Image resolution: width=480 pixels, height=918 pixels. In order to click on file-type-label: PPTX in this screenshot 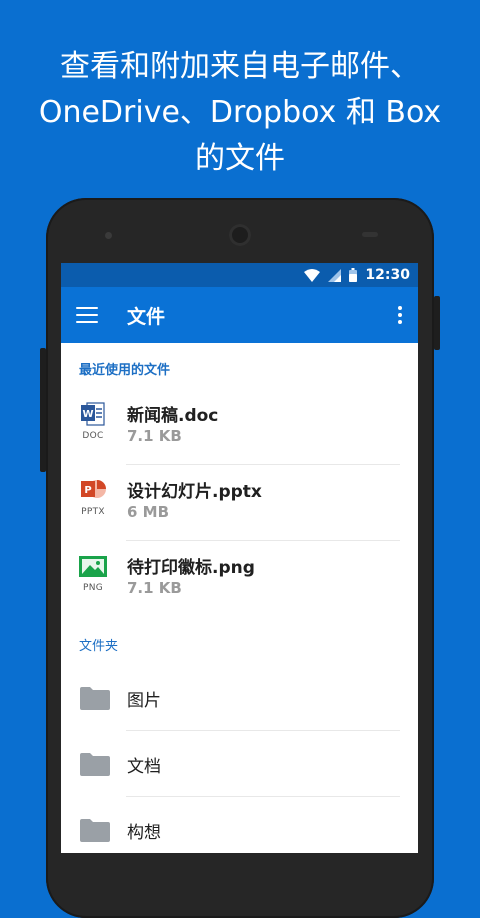, I will do `click(93, 512)`.